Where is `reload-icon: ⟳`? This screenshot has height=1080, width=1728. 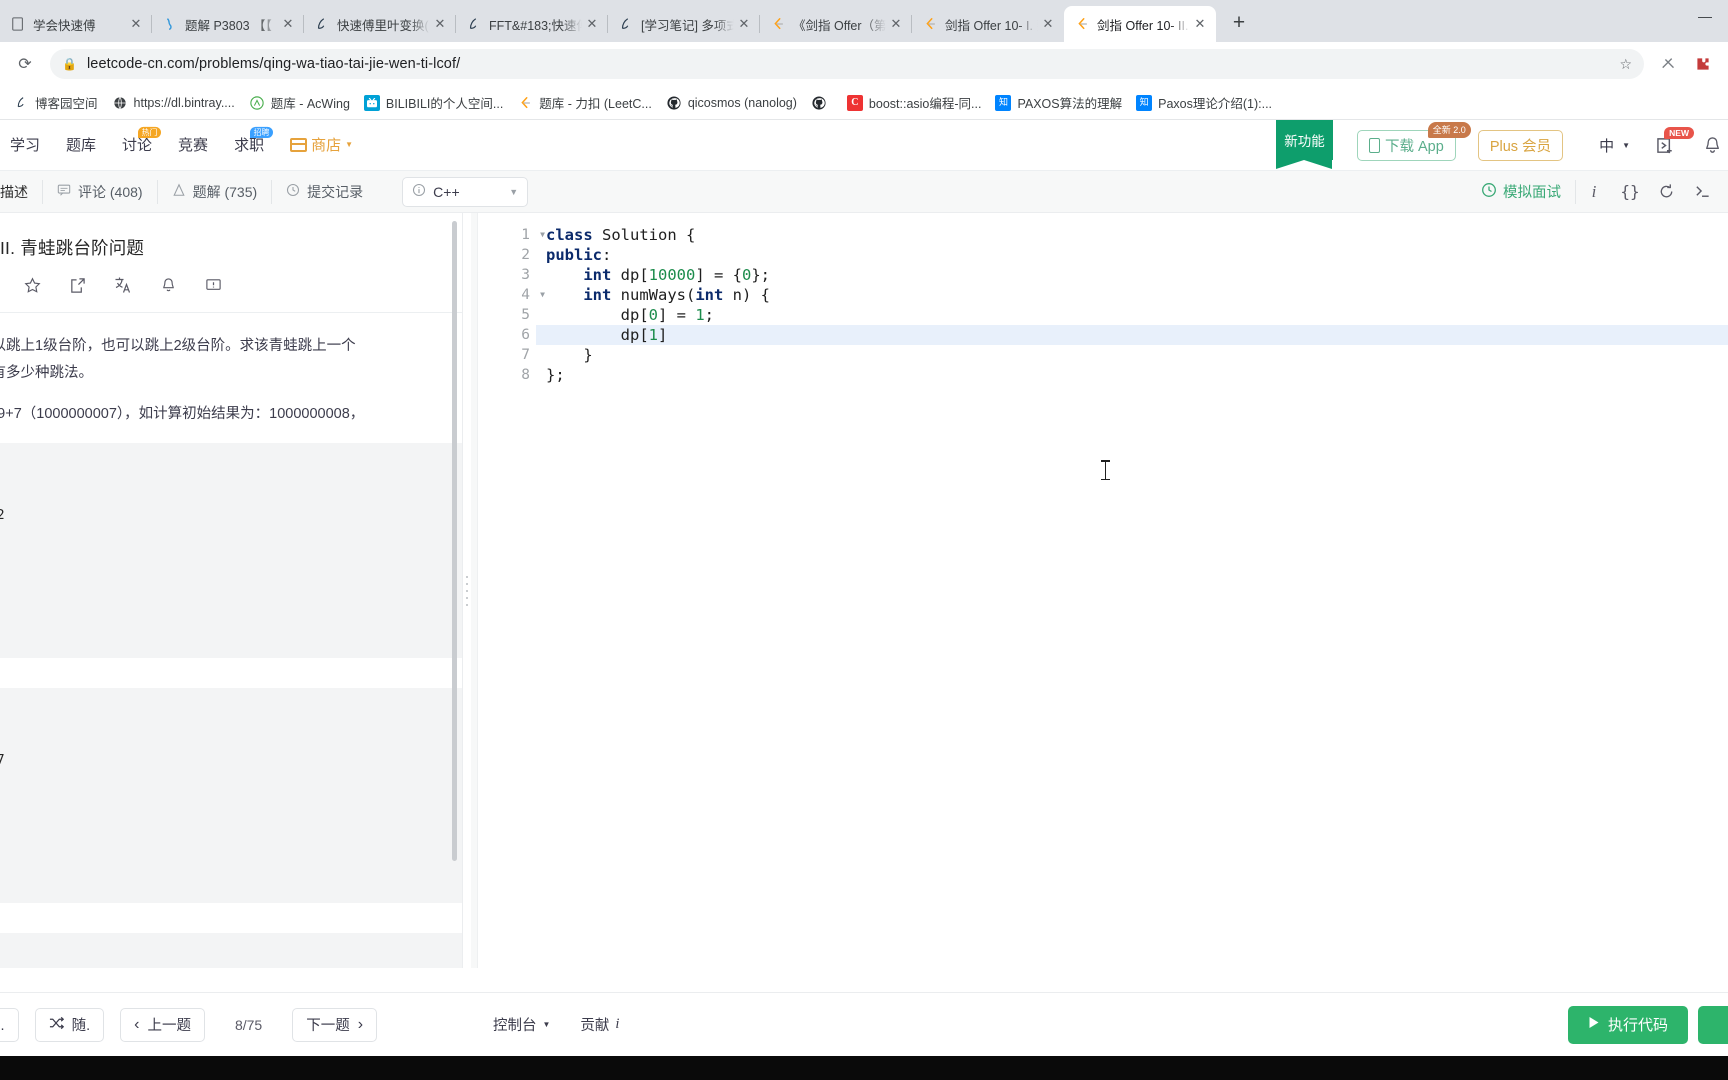 reload-icon: ⟳ is located at coordinates (25, 64).